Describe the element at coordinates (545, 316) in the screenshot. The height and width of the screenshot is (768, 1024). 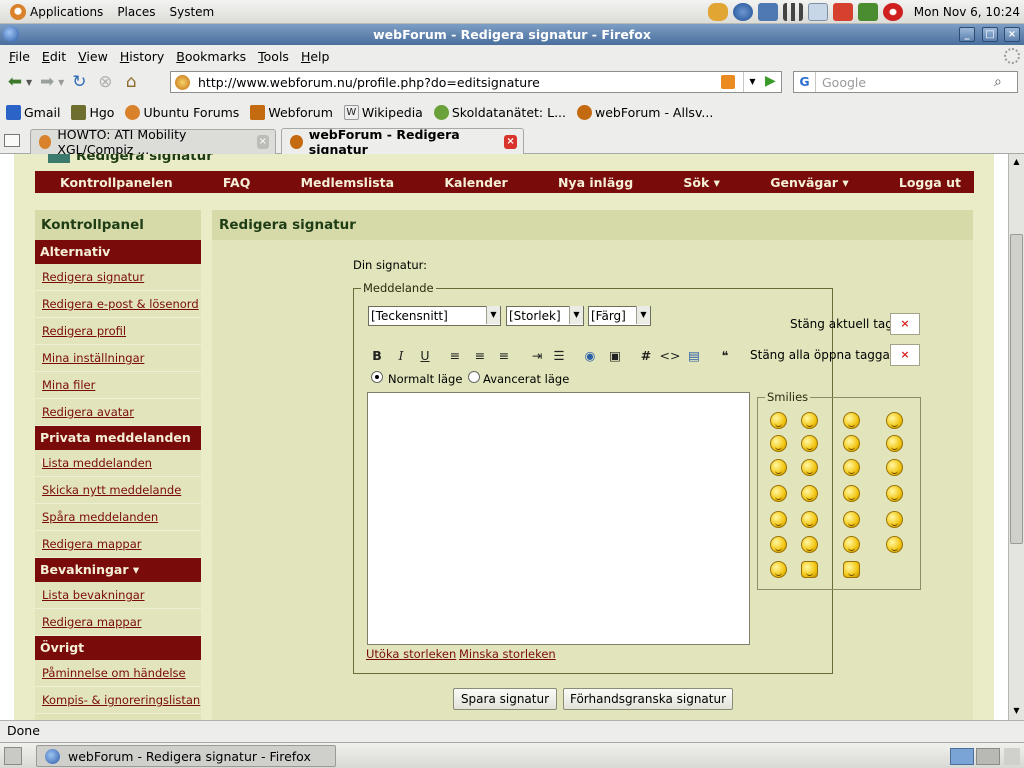
I see `size-select: [Storlek] ▼` at that location.